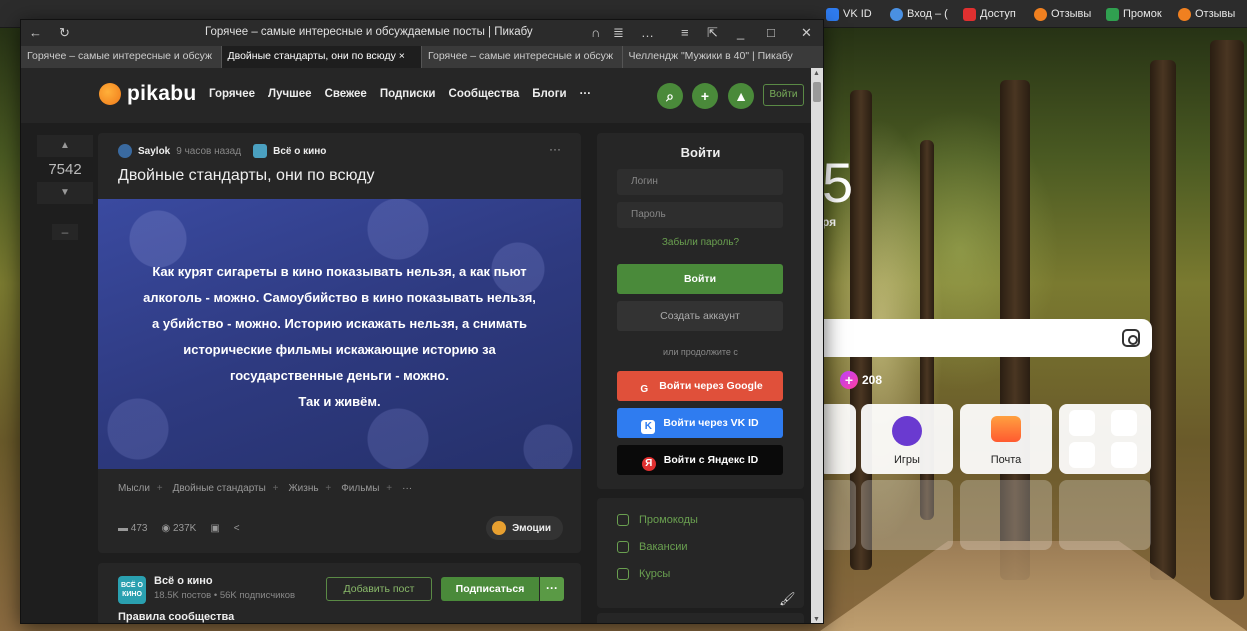  What do you see at coordinates (110, 94) in the screenshot?
I see `pikabu-logo-icon` at bounding box center [110, 94].